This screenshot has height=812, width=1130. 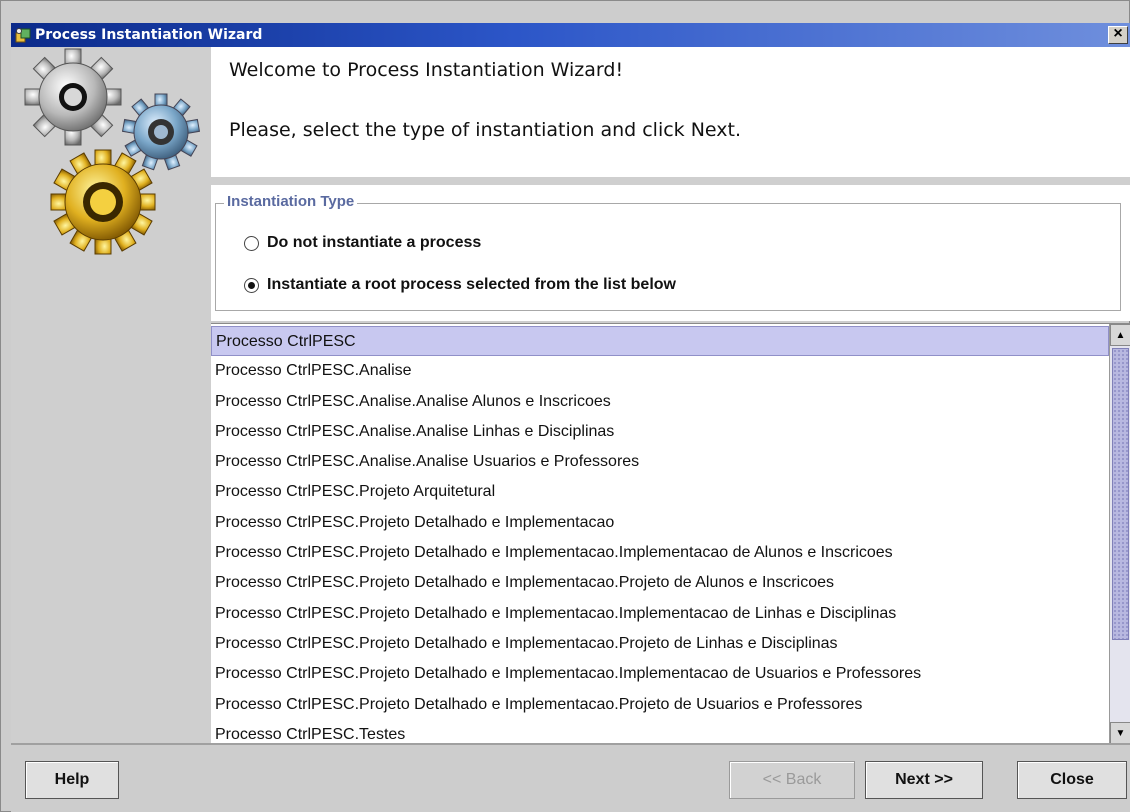 What do you see at coordinates (570, 35) in the screenshot?
I see `title-bar: Process Instantiation Wizard ×` at bounding box center [570, 35].